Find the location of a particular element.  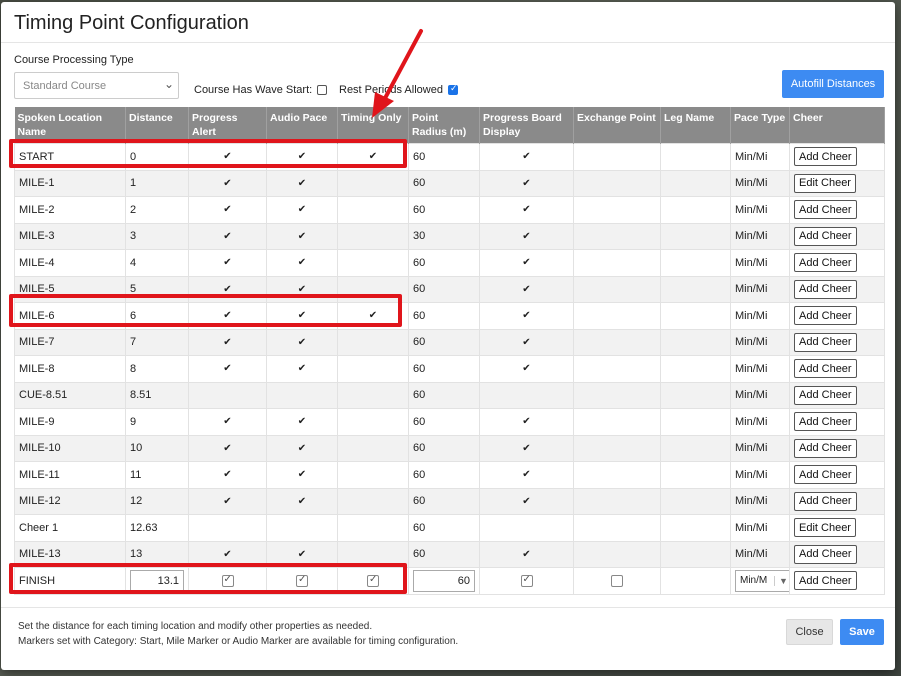

audio-pace-cell is located at coordinates (302, 395).